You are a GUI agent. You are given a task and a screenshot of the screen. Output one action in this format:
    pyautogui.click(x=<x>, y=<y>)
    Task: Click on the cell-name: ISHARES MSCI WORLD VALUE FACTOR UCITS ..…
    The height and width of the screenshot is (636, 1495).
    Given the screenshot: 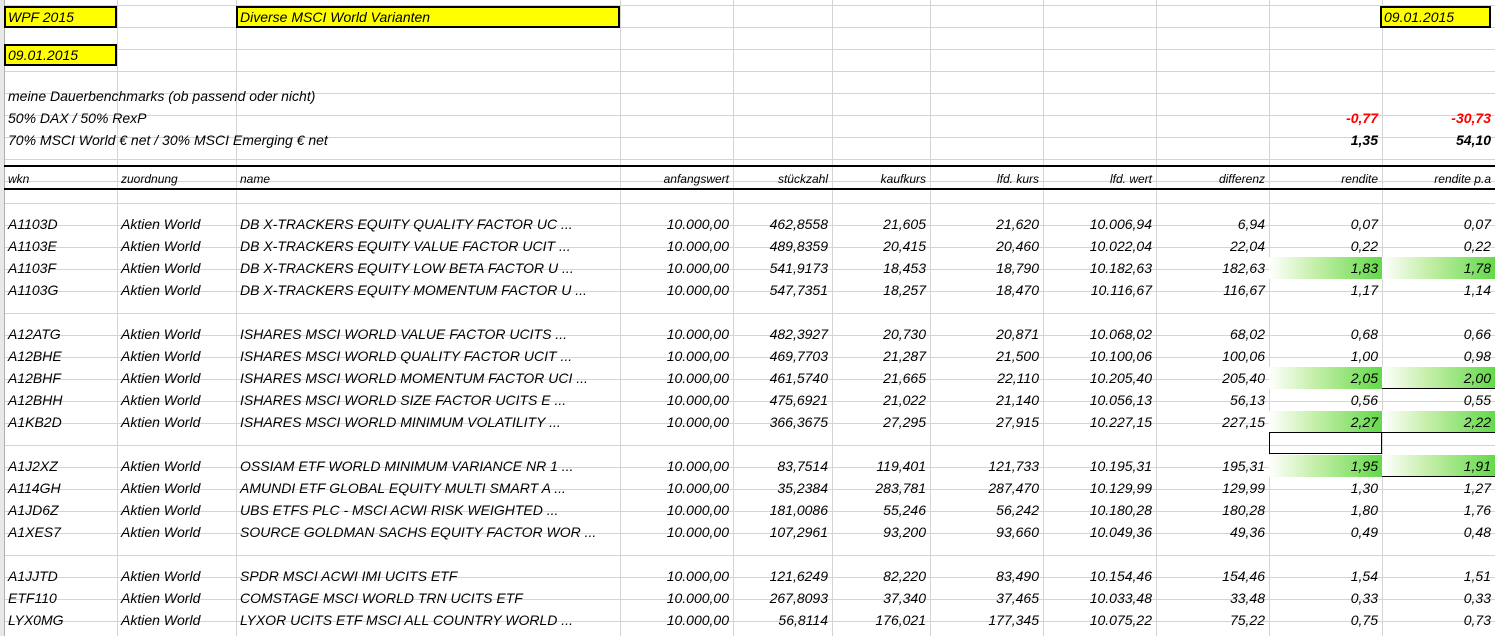 What is the action you would take?
    pyautogui.click(x=428, y=334)
    